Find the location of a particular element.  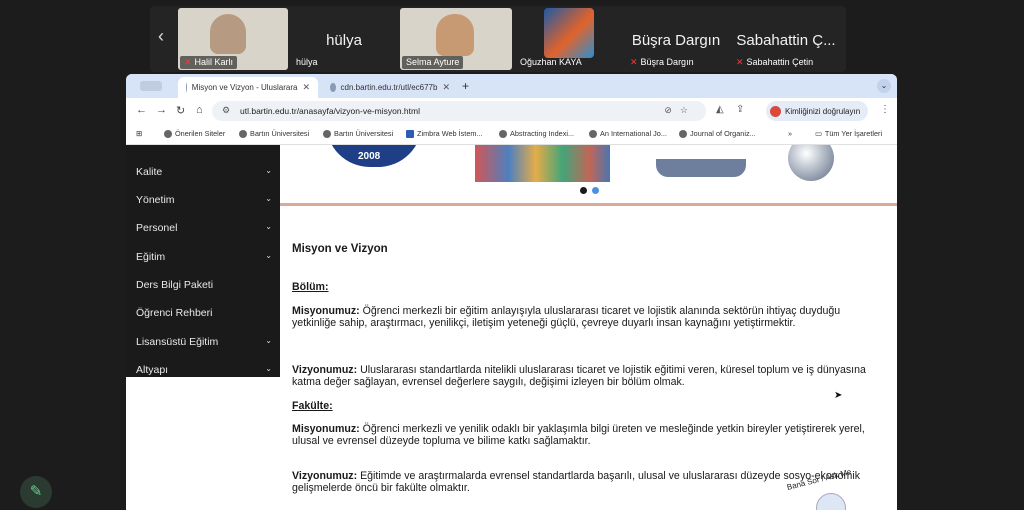

tab-cdn: cdn.bartin.edu.tr/utl/ec677b ✕ is located at coordinates (390, 87).